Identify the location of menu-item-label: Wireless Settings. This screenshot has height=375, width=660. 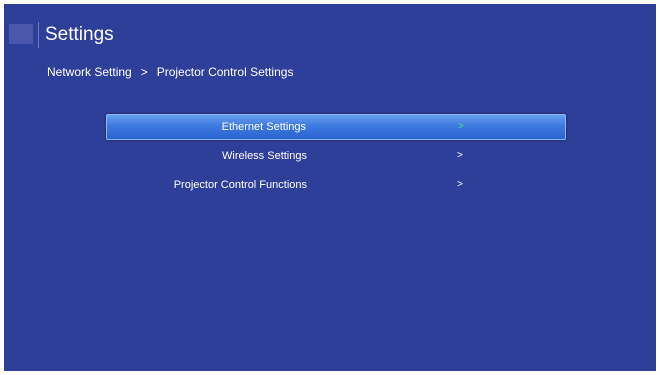
(264, 156).